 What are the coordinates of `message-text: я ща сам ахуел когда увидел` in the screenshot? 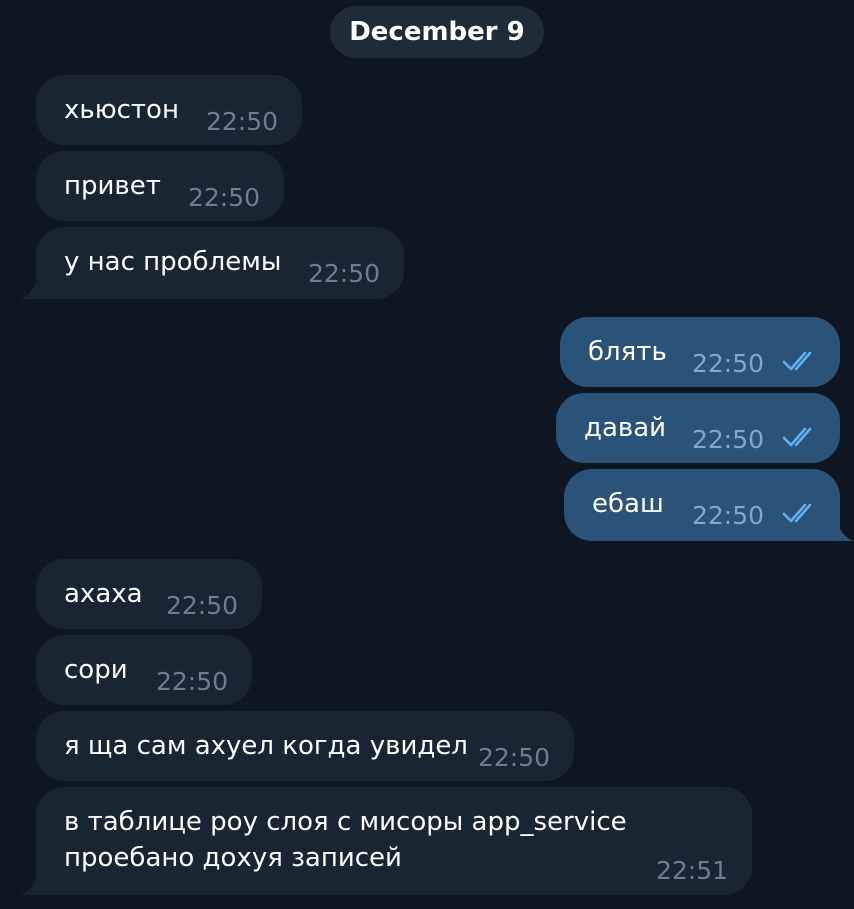 It's located at (266, 746).